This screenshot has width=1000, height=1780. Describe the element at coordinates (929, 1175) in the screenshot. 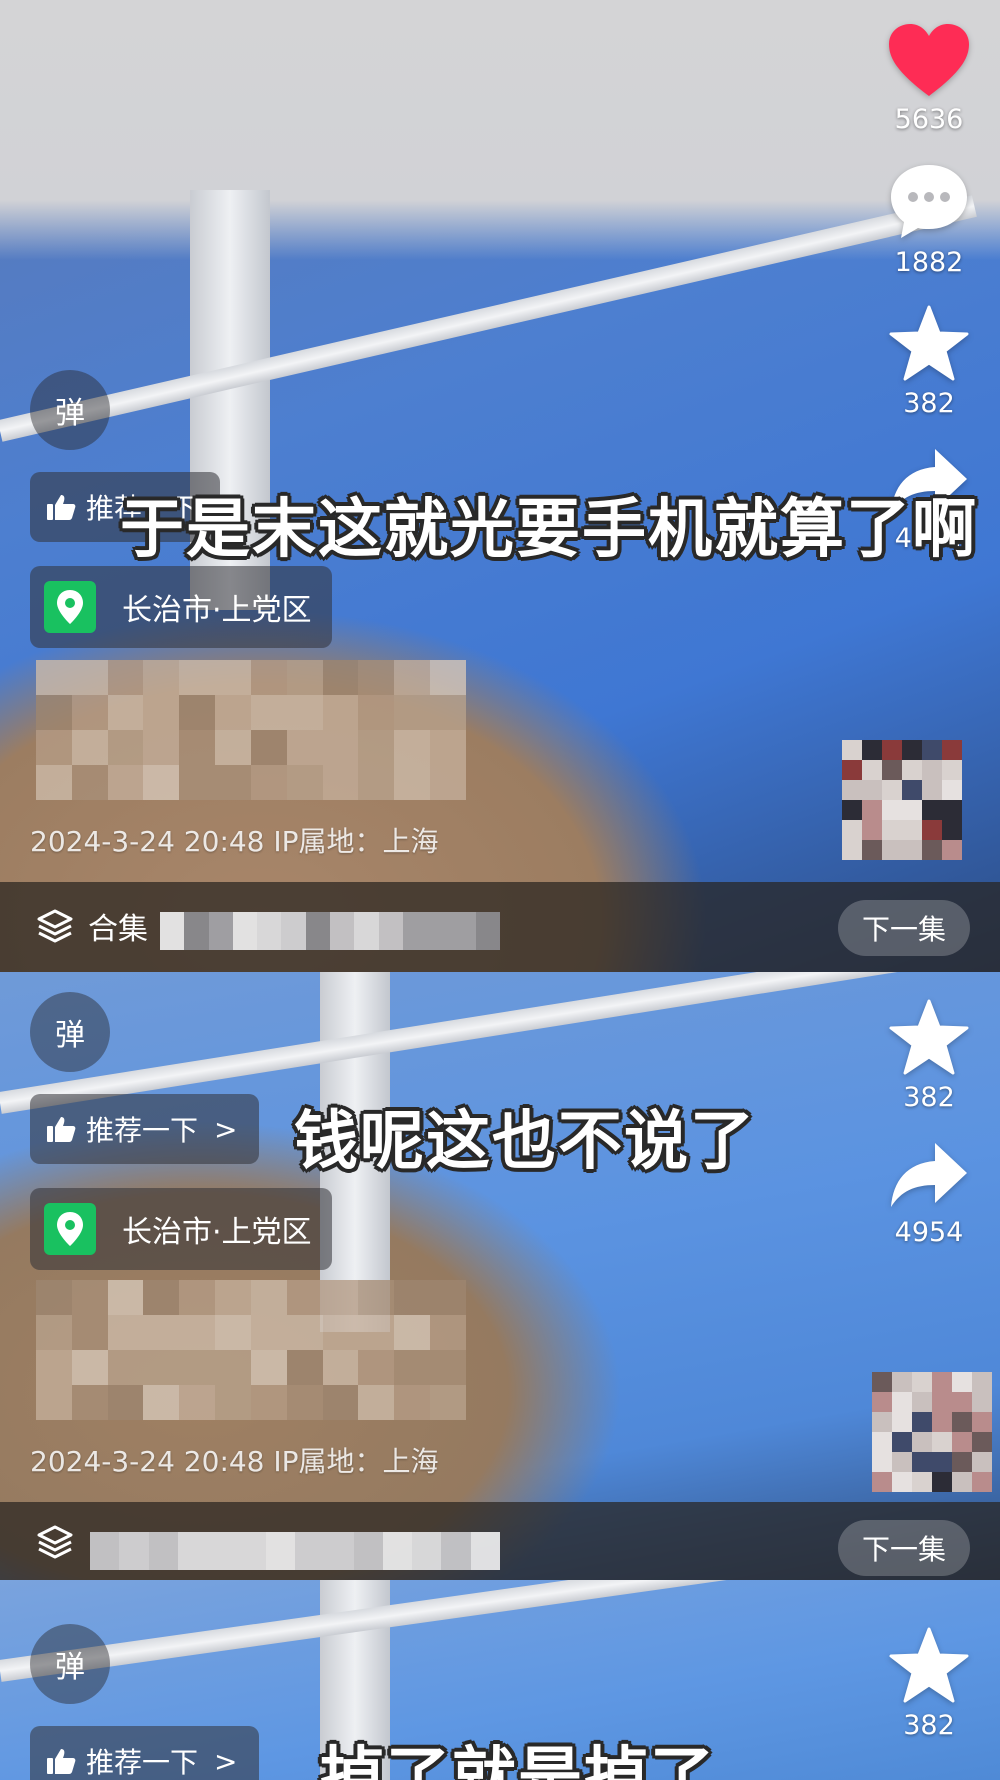

I see `share-icon` at that location.